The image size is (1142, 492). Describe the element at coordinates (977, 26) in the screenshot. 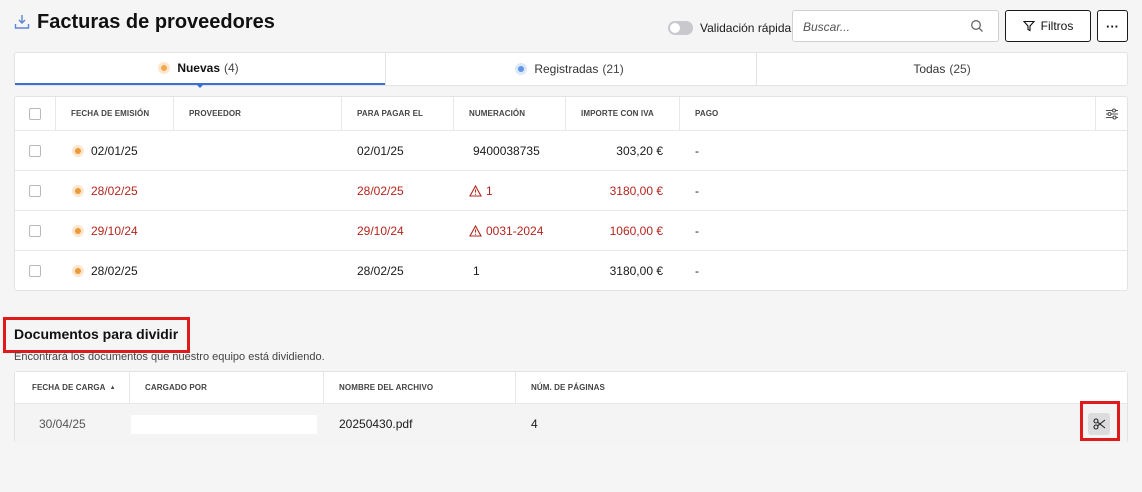

I see `search-icon` at that location.